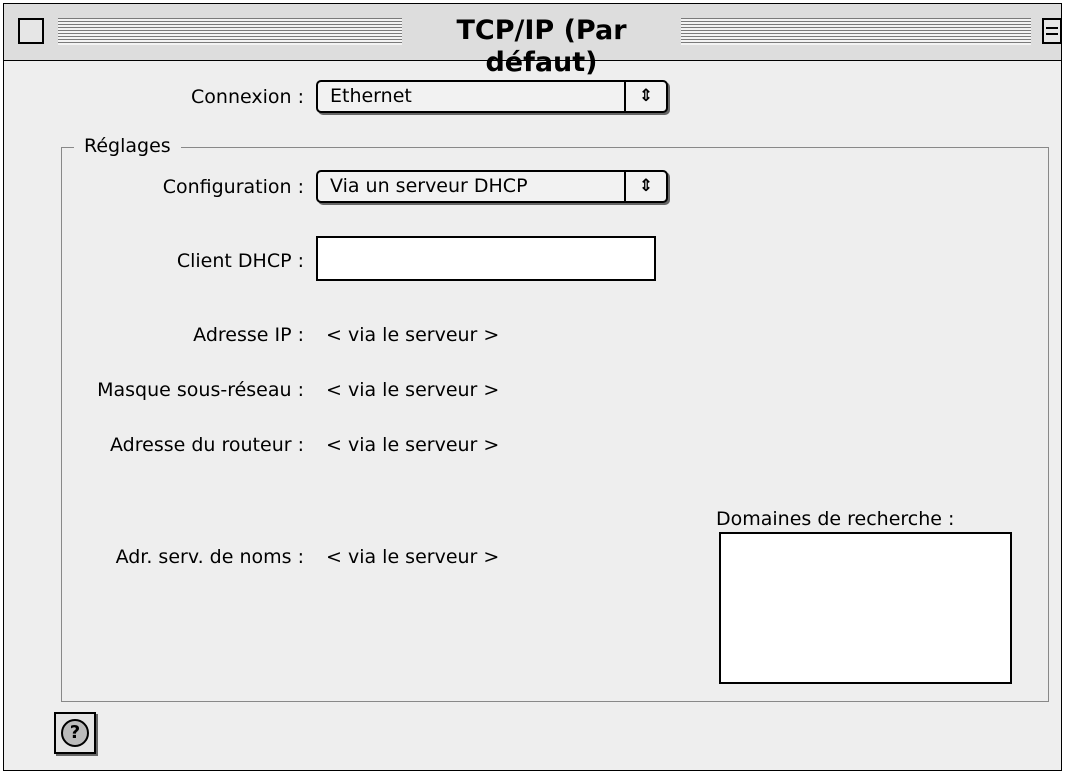 This screenshot has height=776, width=1067. What do you see at coordinates (413, 390) in the screenshot?
I see `subnet-mask-value: < via le serveur >` at bounding box center [413, 390].